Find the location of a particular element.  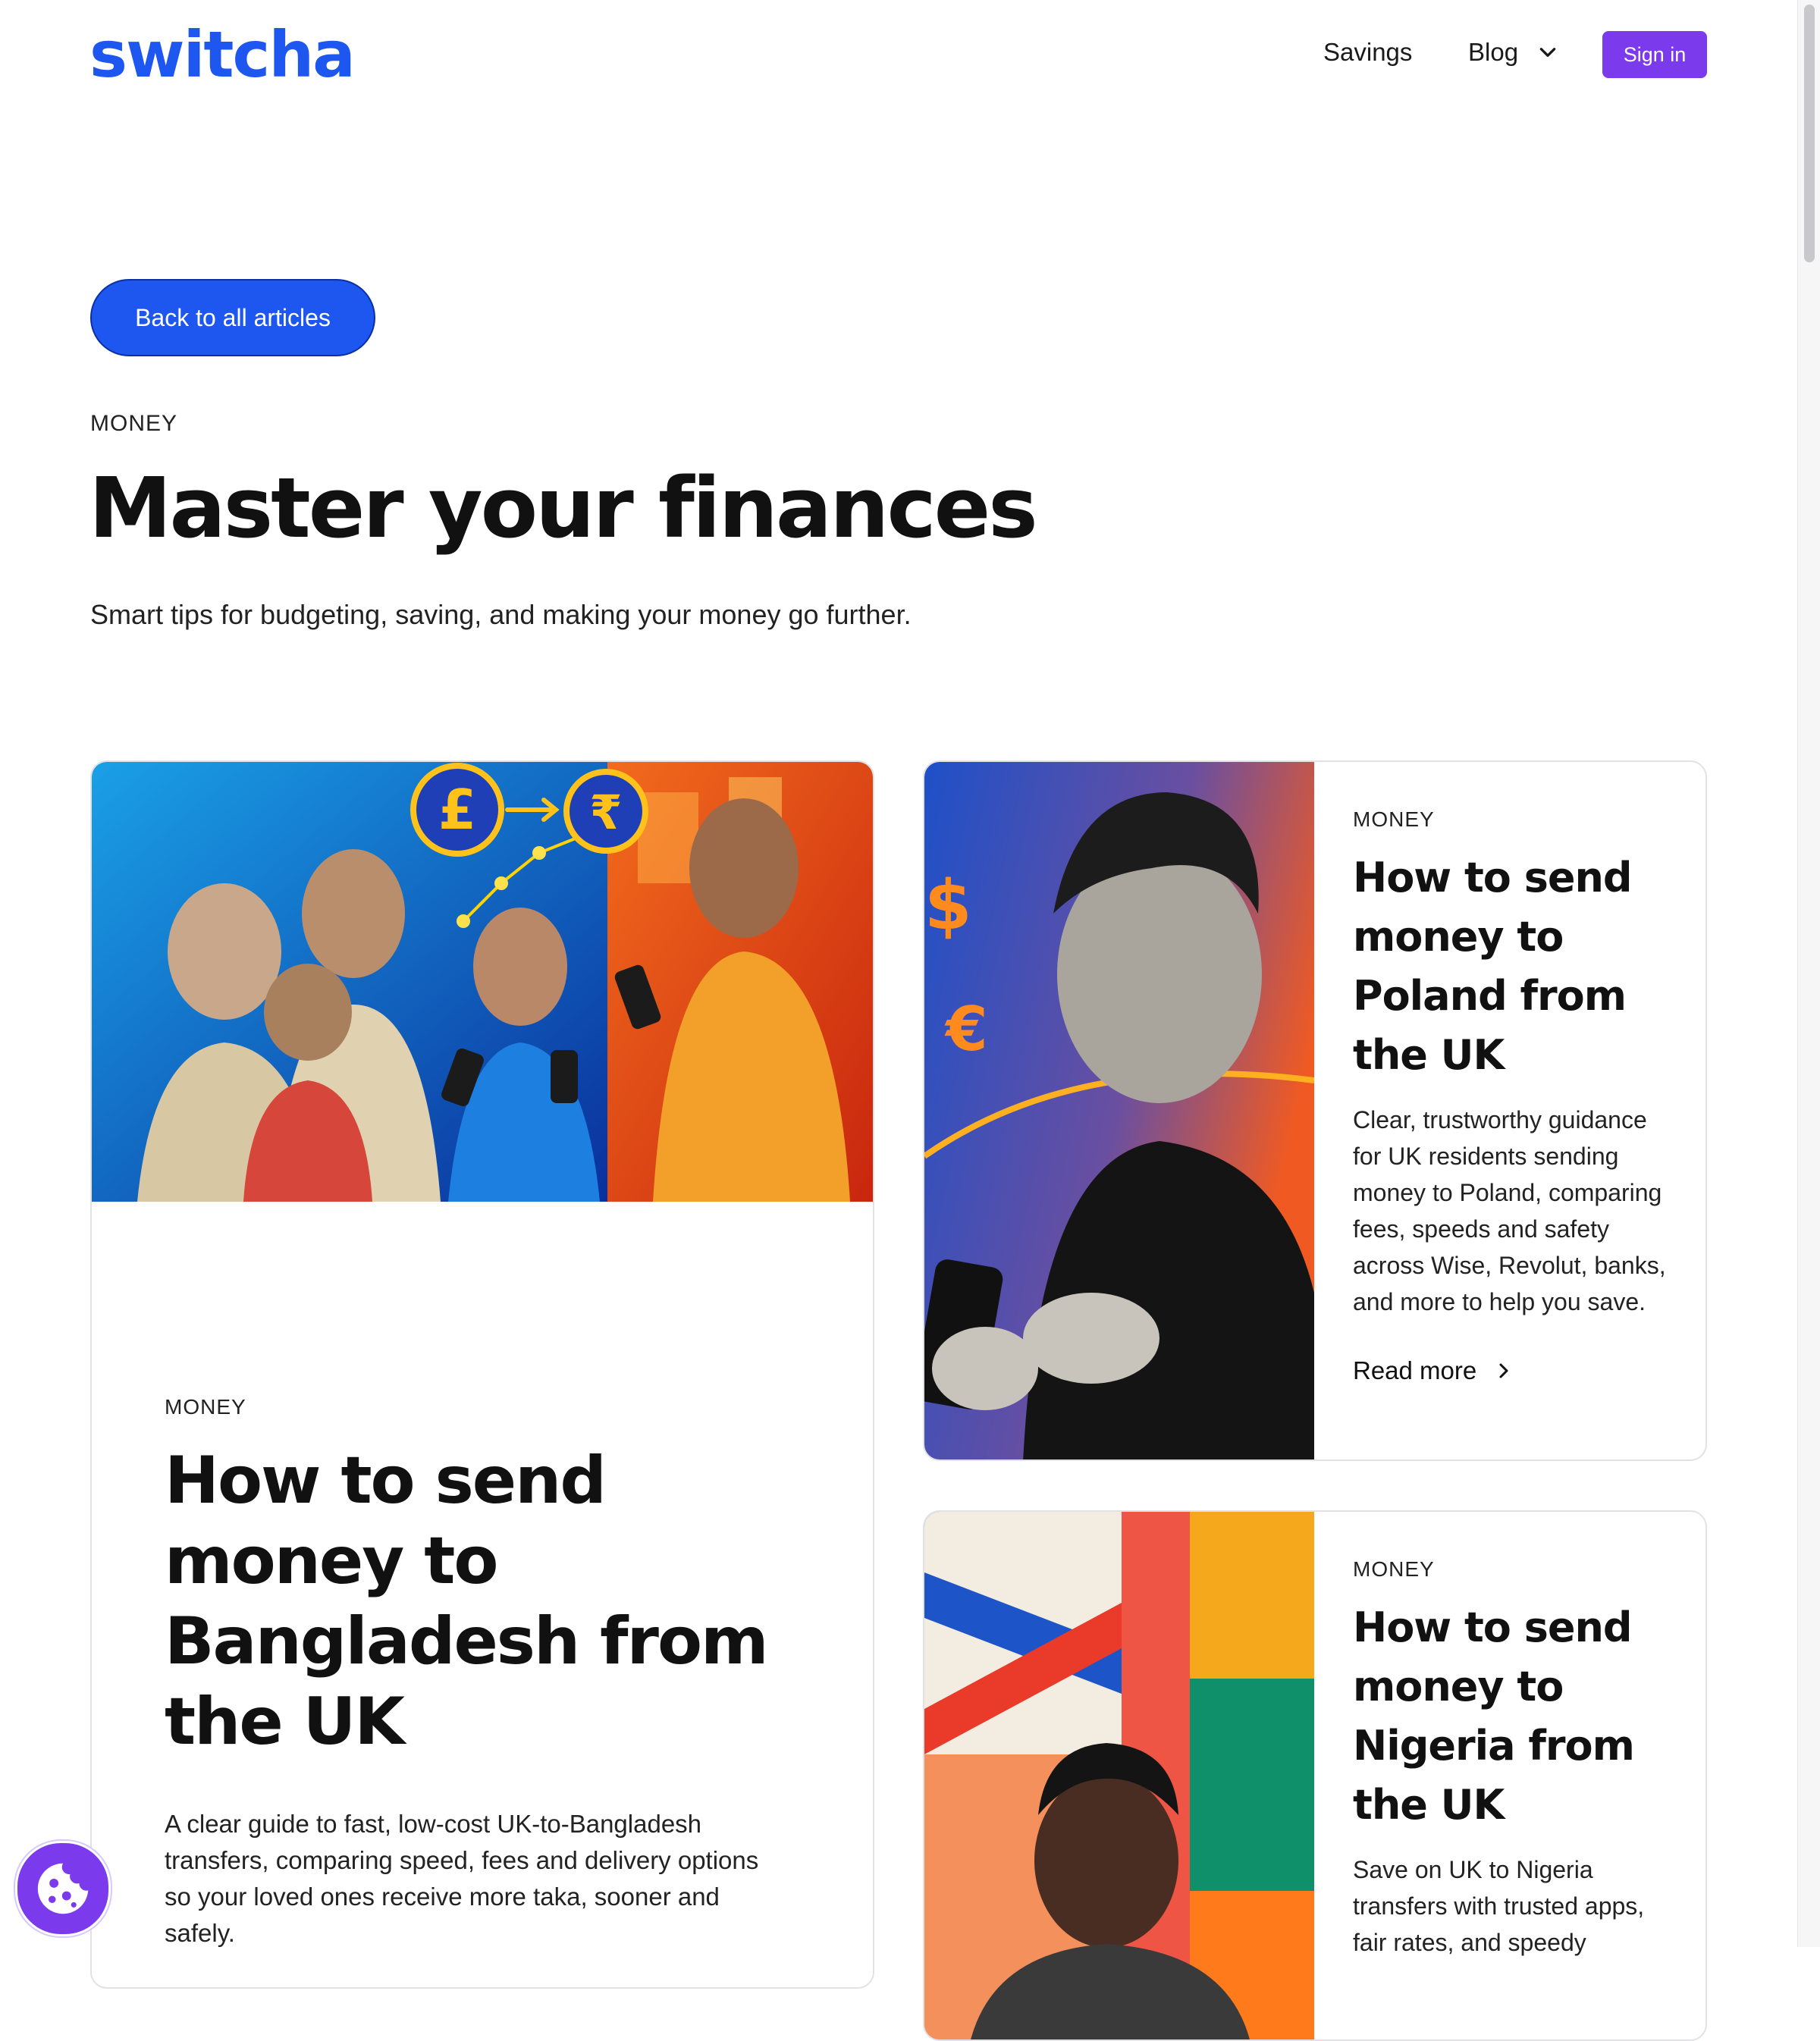

pound-symbol: £ is located at coordinates (457, 810).